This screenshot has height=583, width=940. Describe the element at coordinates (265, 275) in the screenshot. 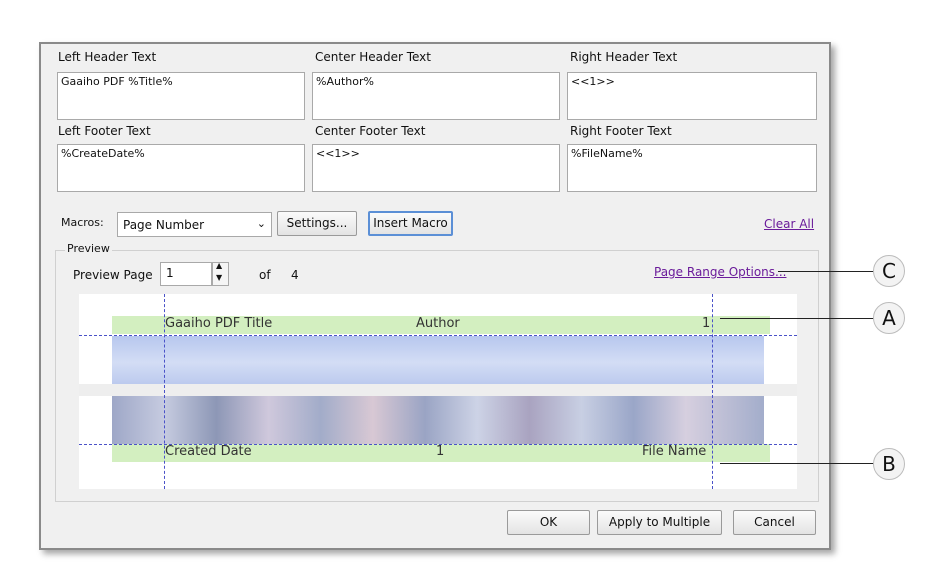

I see `of-label: of` at that location.